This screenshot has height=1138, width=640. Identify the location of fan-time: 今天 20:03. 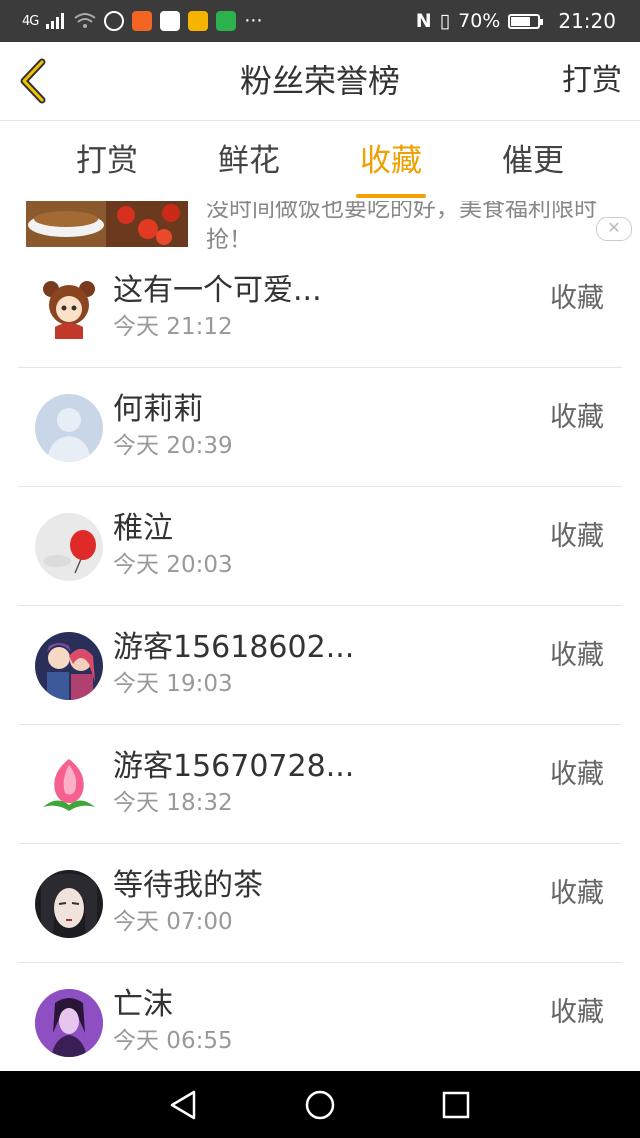
(173, 565).